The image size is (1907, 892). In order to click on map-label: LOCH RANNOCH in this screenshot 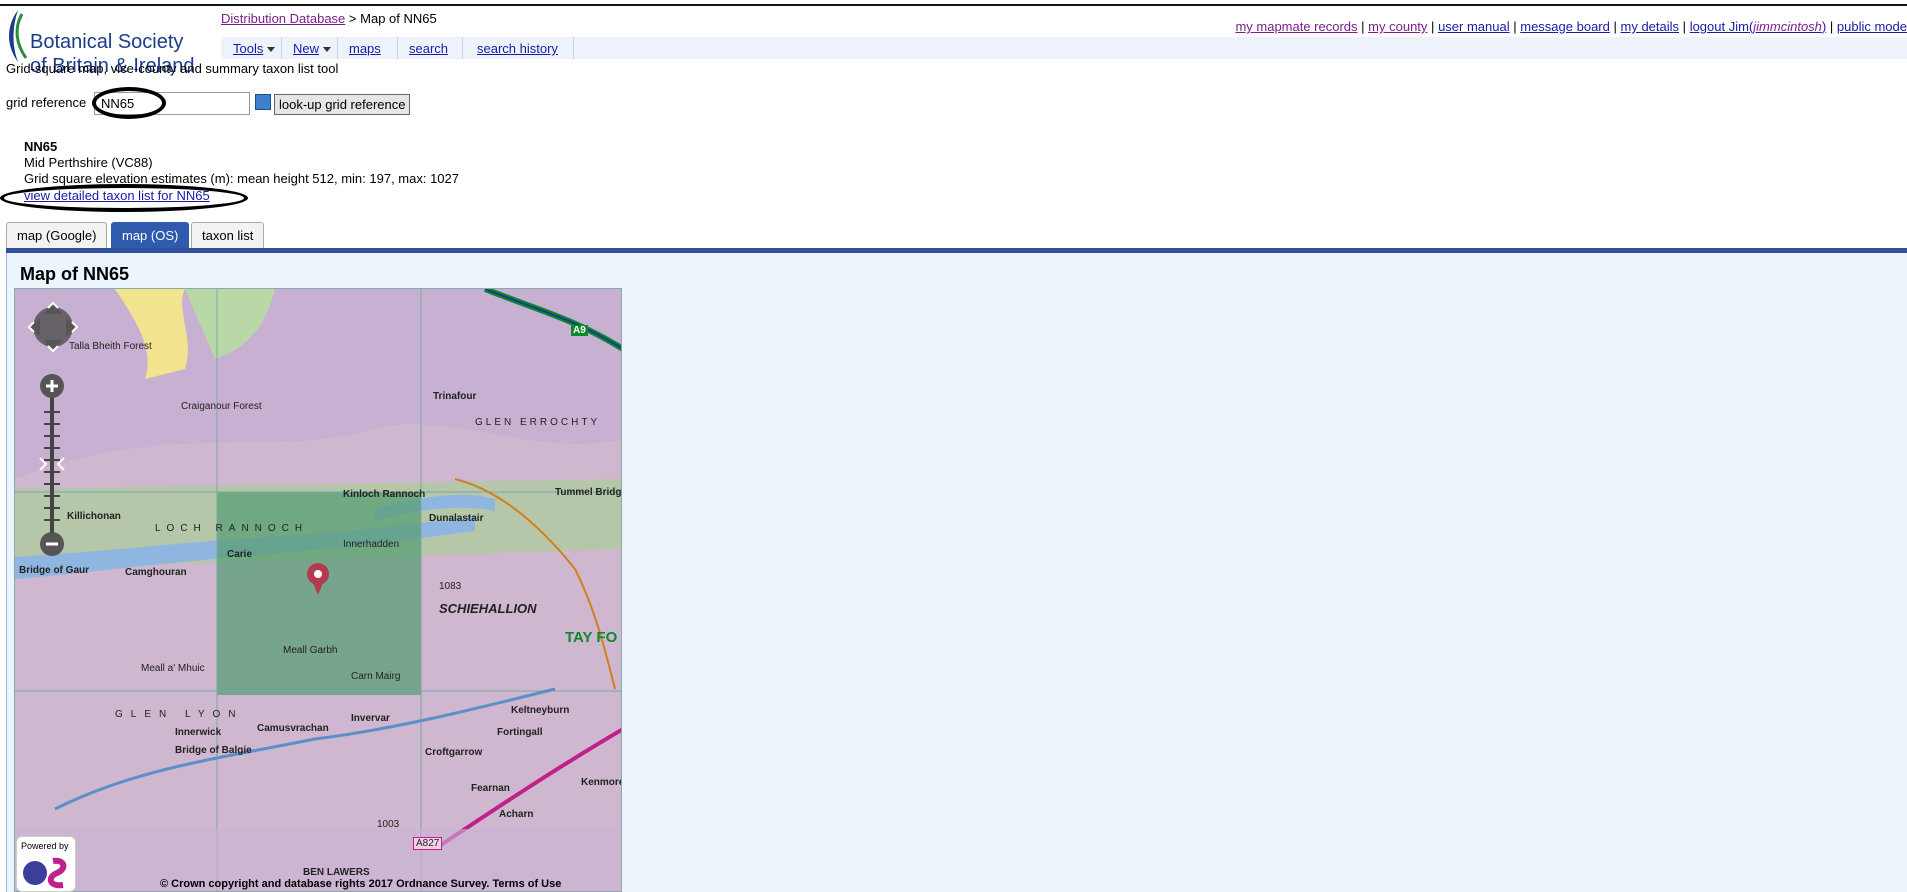, I will do `click(232, 528)`.